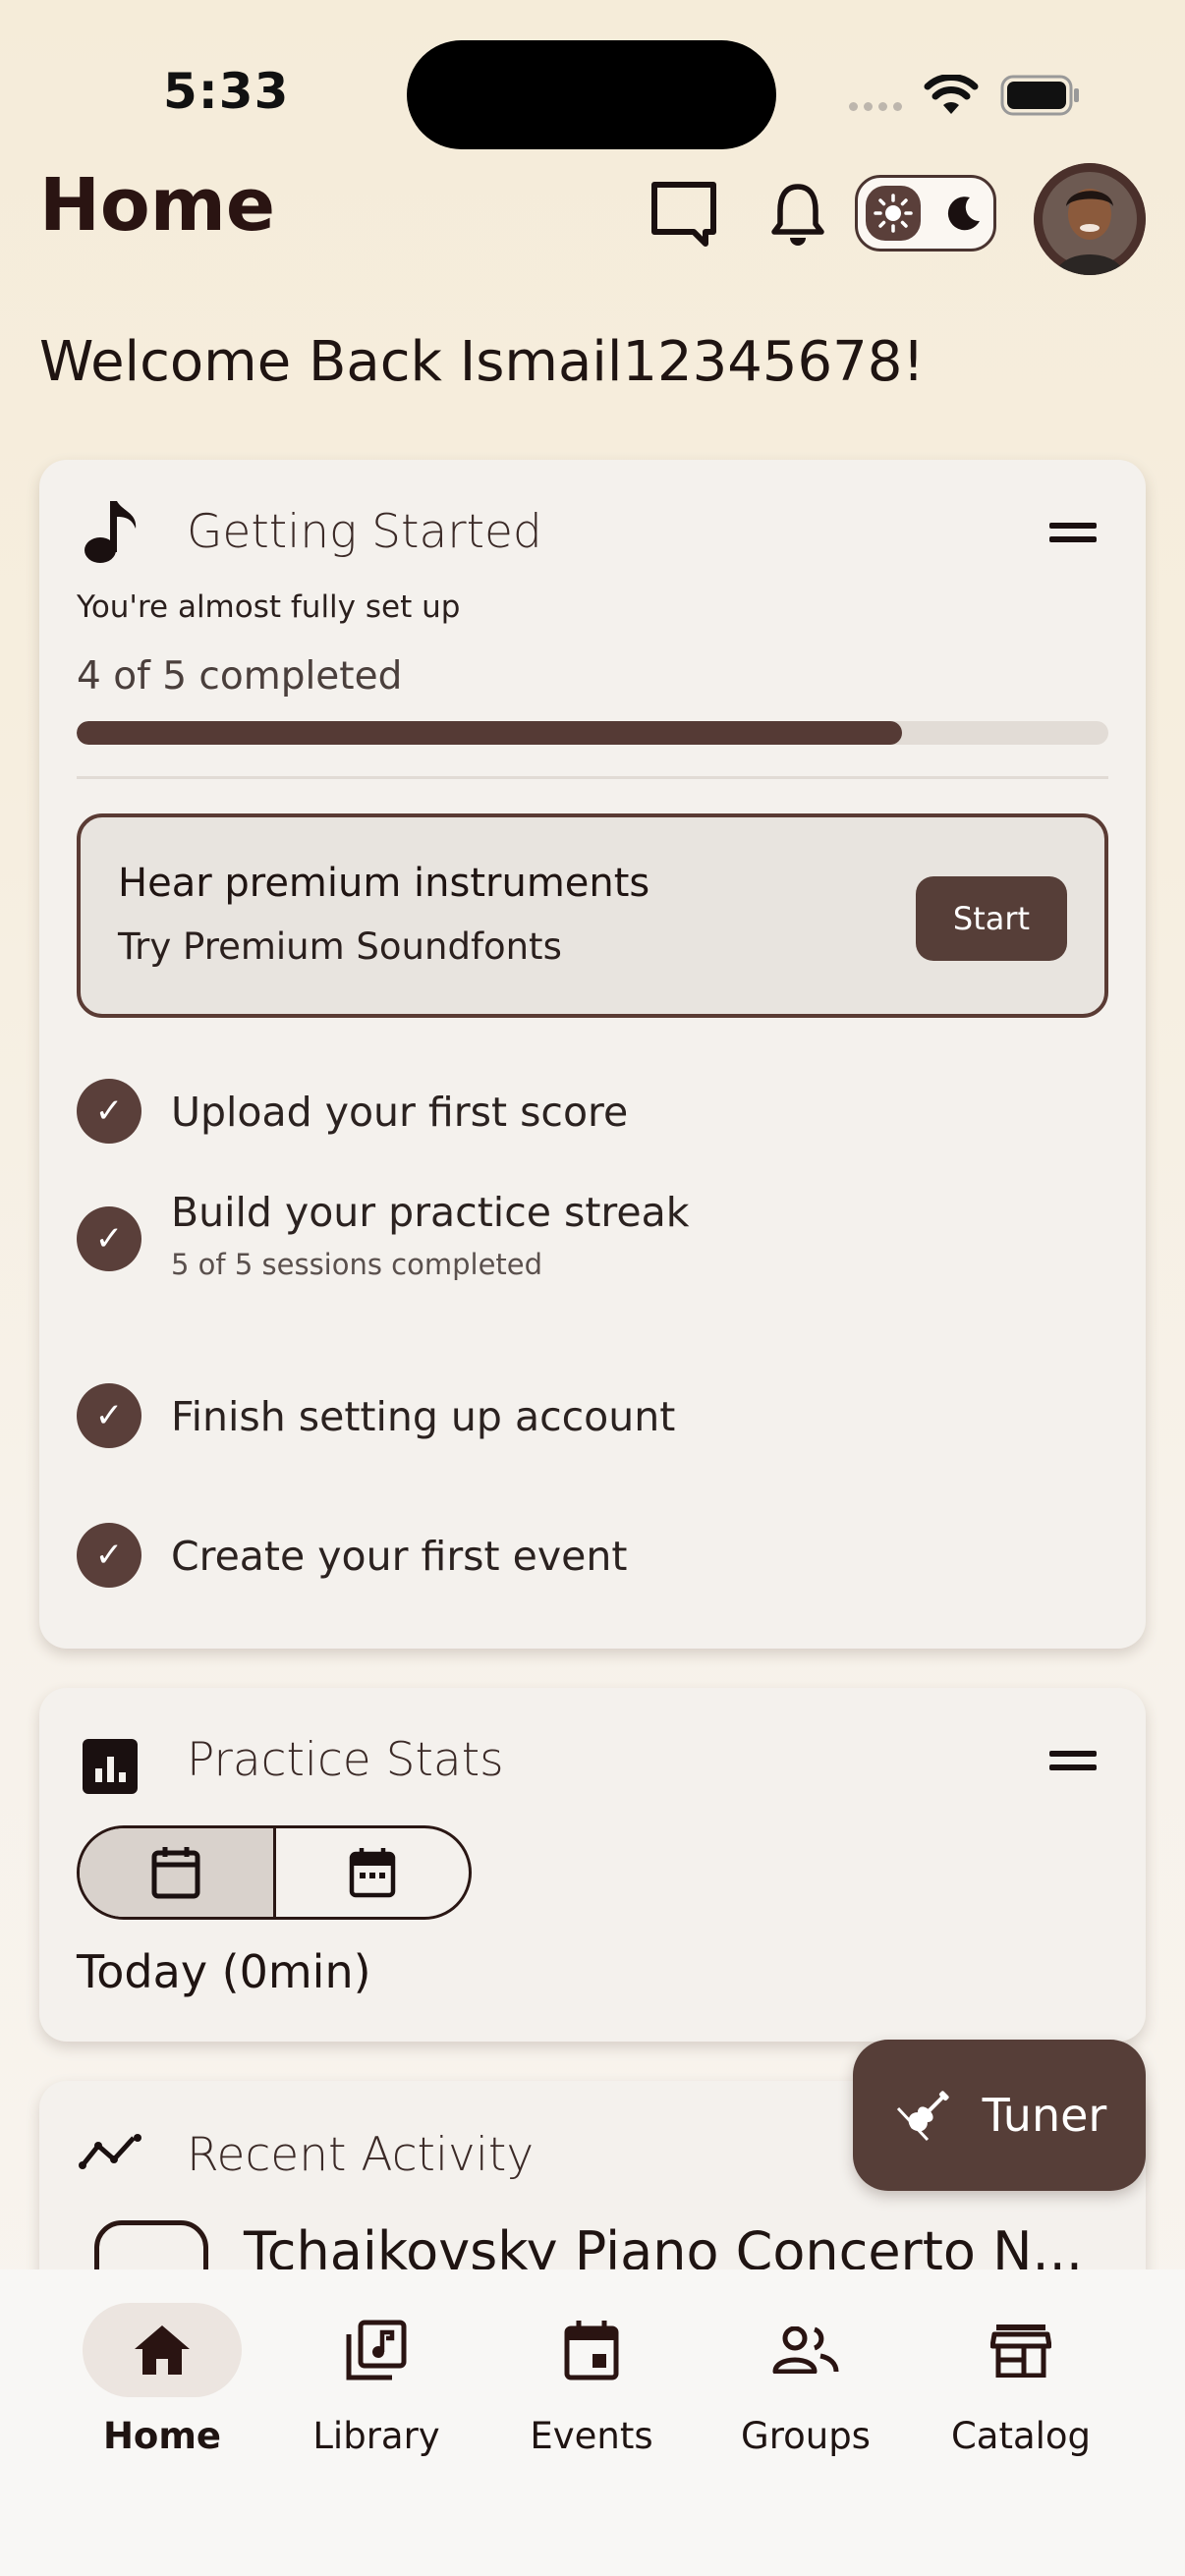 The image size is (1185, 2576). Describe the element at coordinates (346, 1760) in the screenshot. I see `practice-stats-title: Practice Stats` at that location.